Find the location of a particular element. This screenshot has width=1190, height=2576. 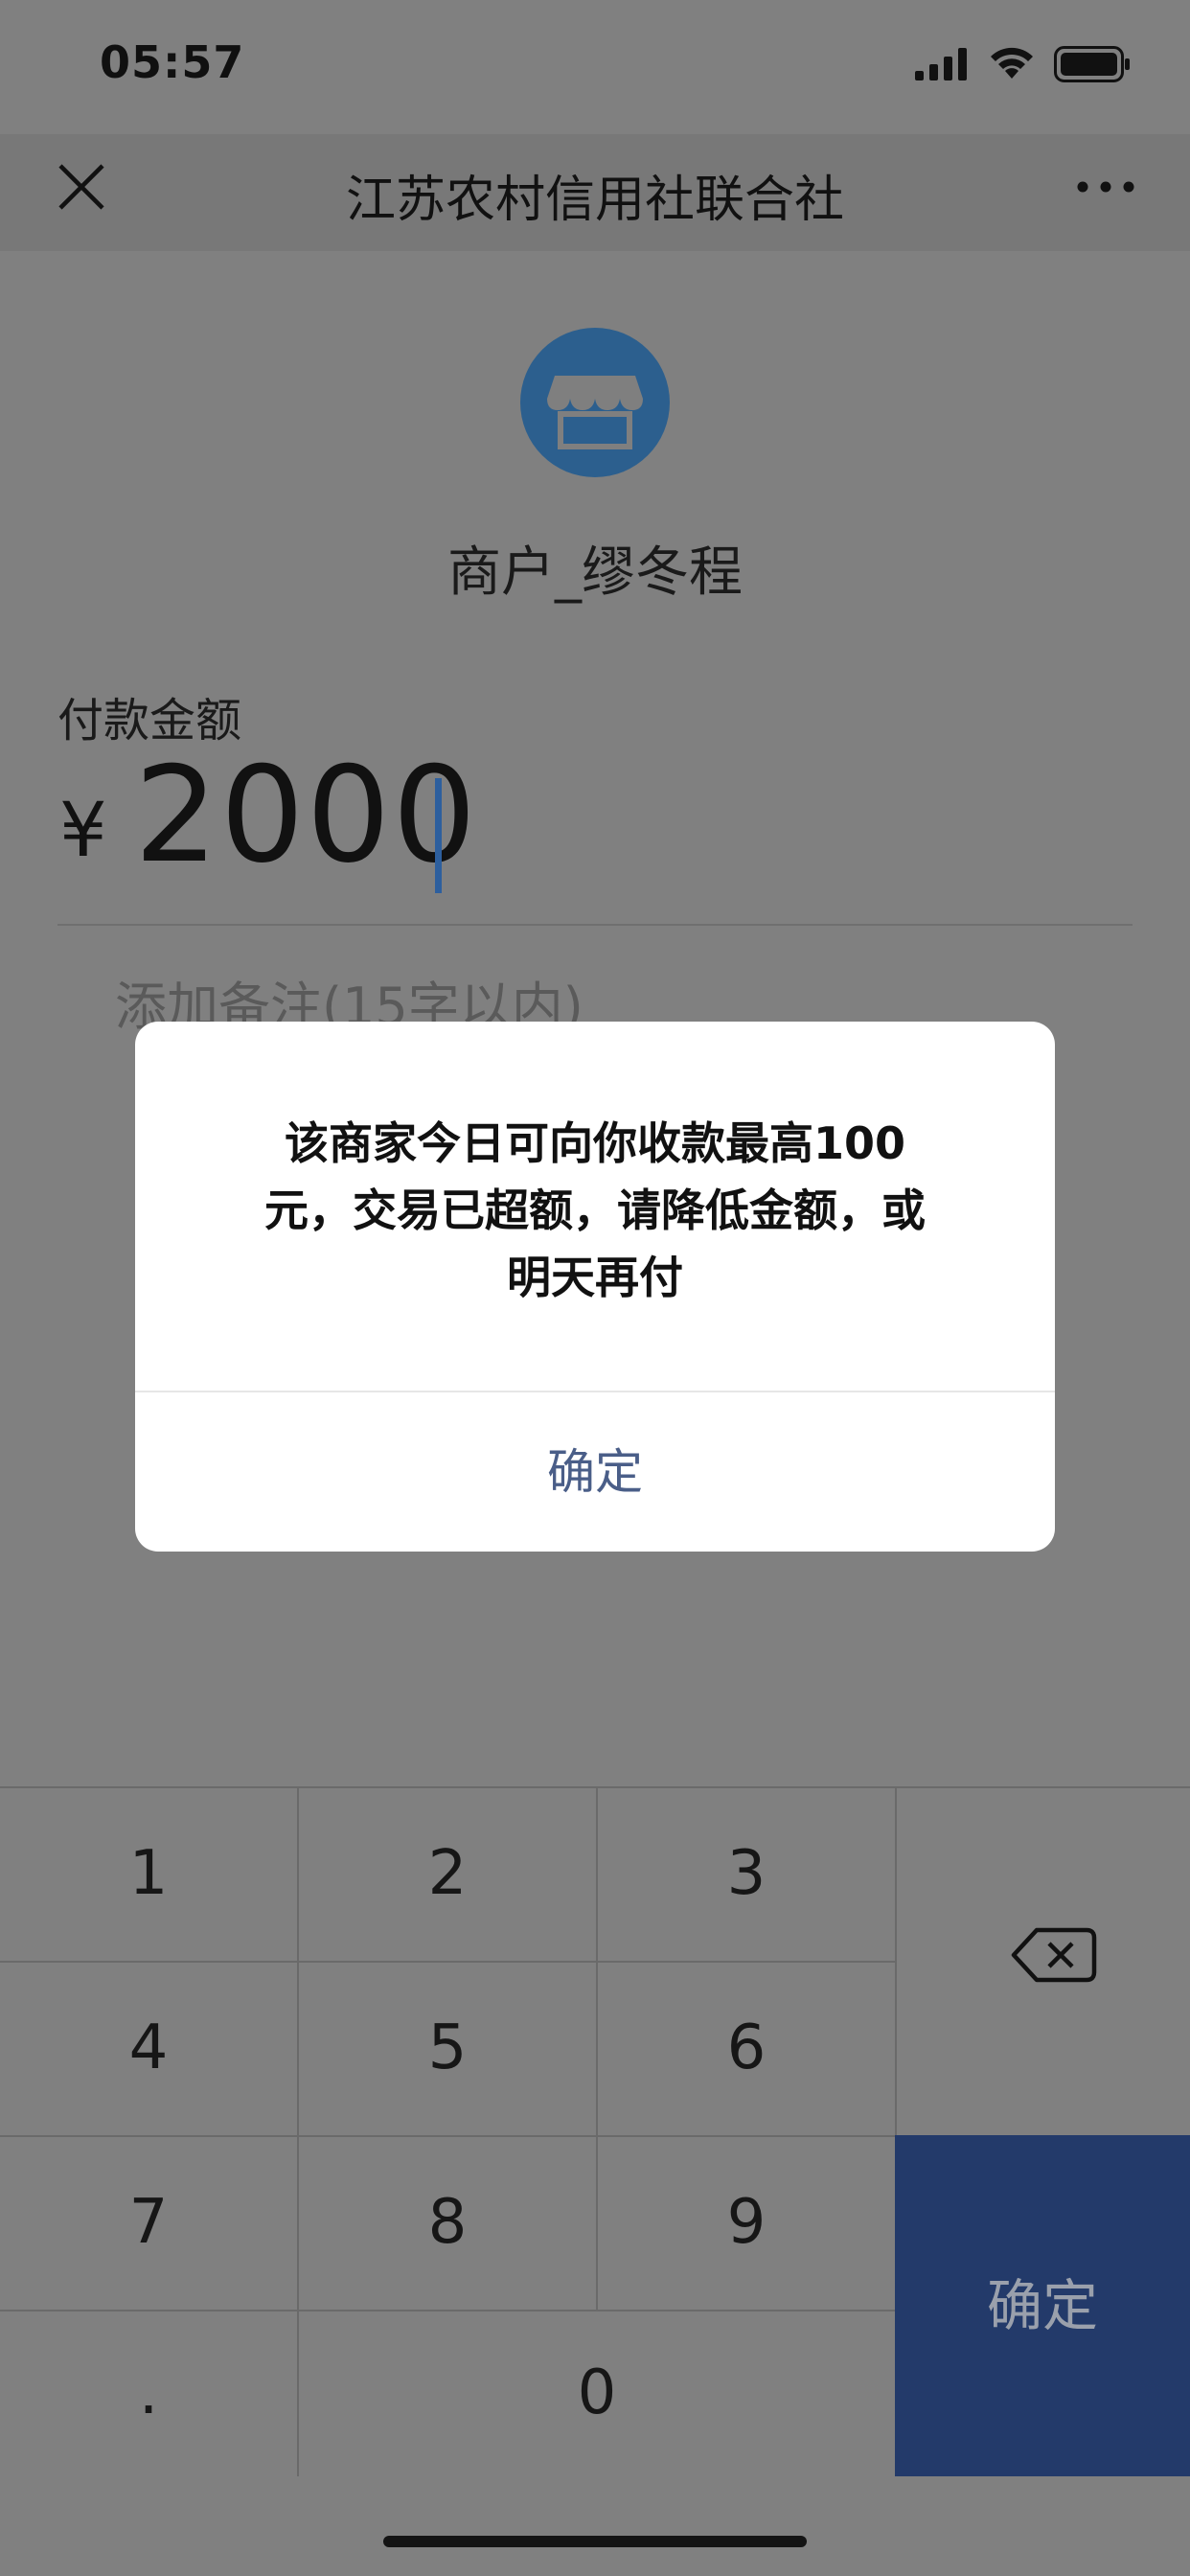

text-caret is located at coordinates (439, 835).